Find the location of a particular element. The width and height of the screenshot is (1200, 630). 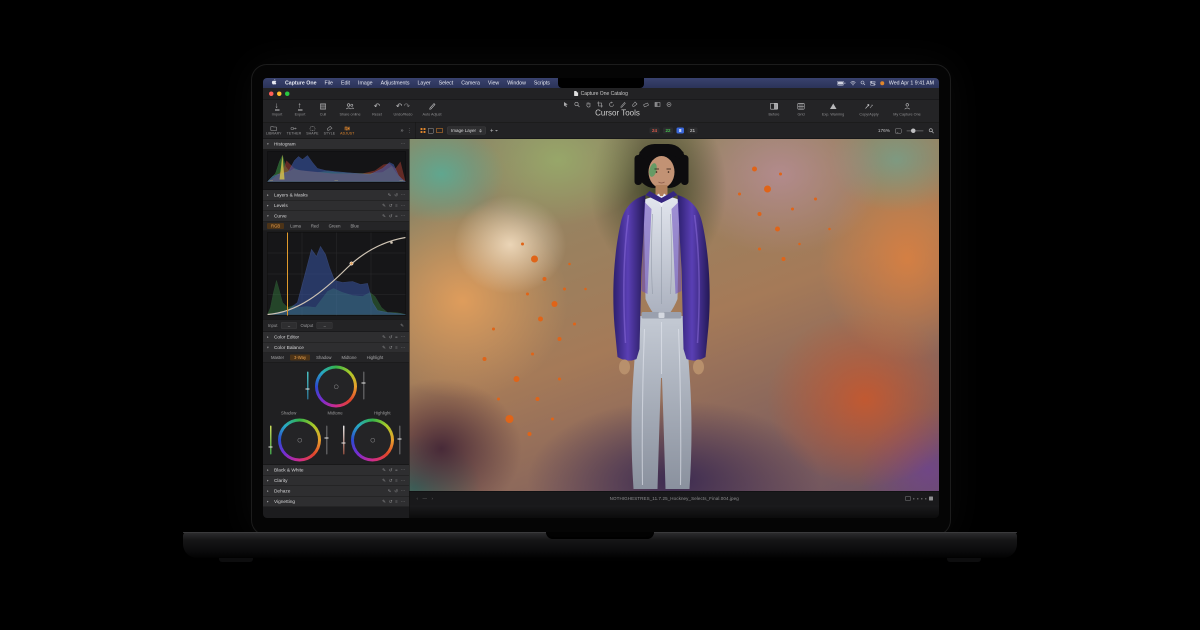

brush-tool-icon is located at coordinates (635, 104).